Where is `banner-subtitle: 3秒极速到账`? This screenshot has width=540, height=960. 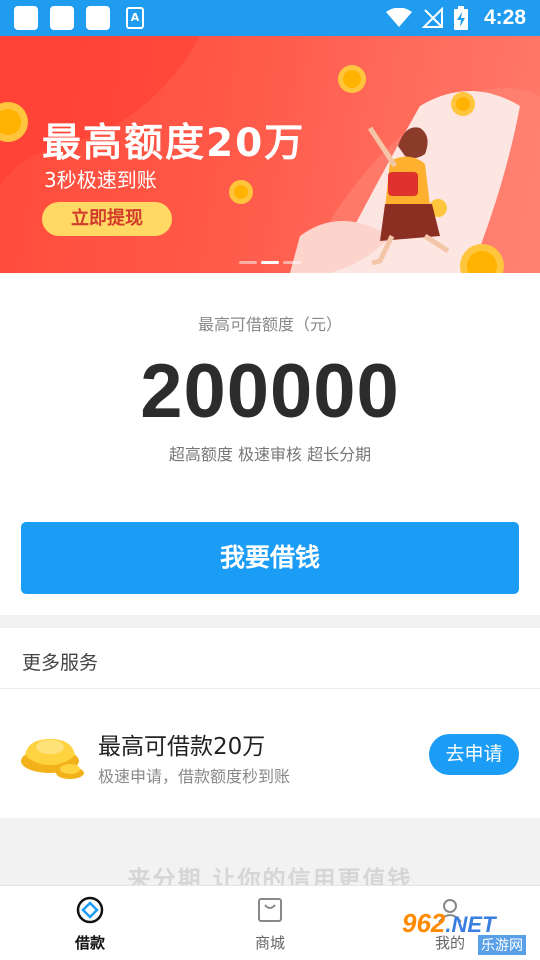 banner-subtitle: 3秒极速到账 is located at coordinates (100, 180).